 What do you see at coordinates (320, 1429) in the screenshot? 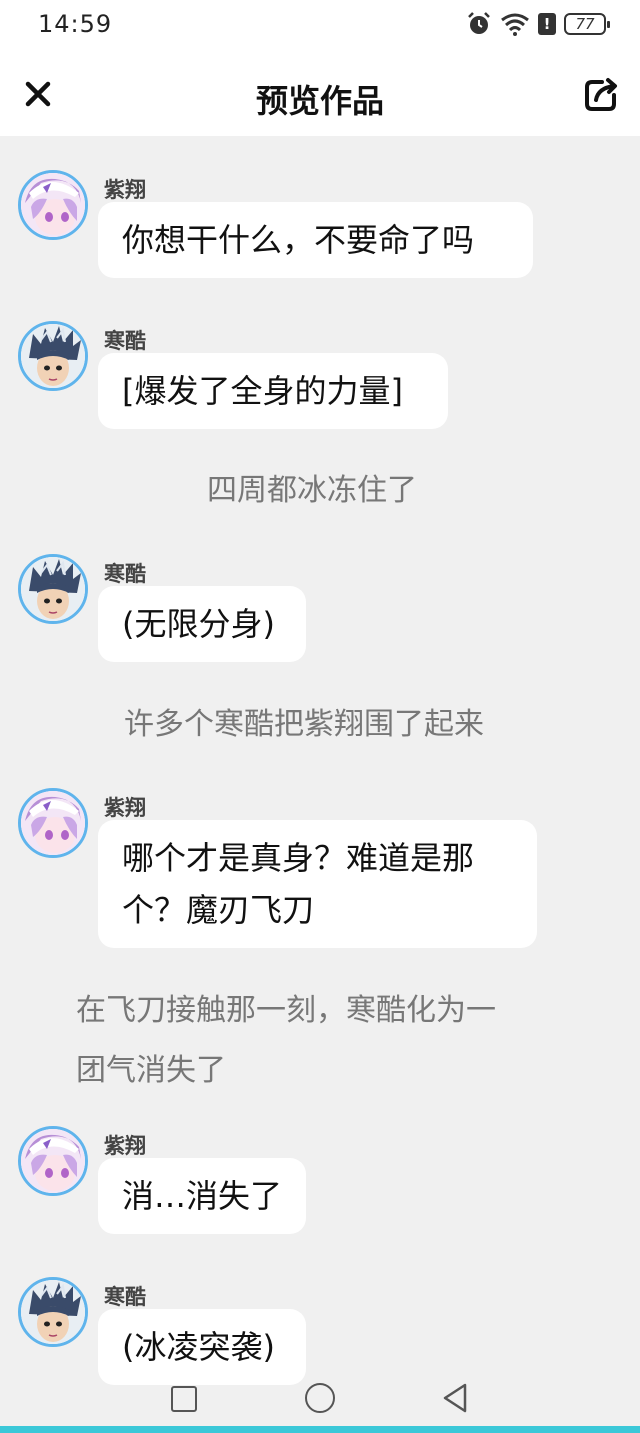
I see `bottom-accent-line` at bounding box center [320, 1429].